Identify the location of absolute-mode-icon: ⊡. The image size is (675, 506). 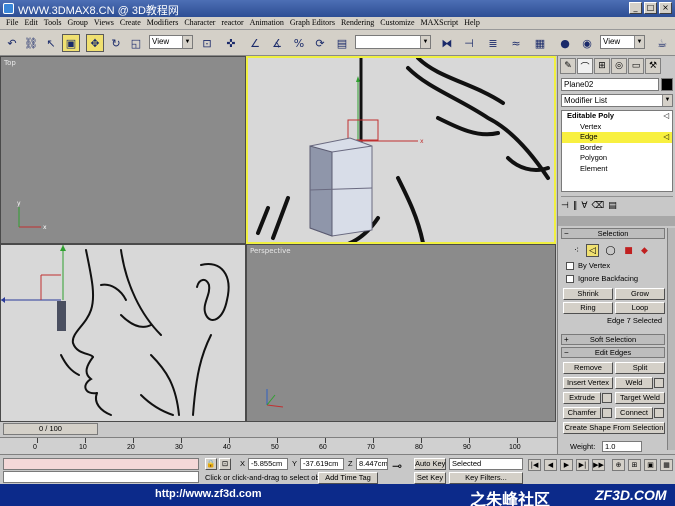
(225, 464).